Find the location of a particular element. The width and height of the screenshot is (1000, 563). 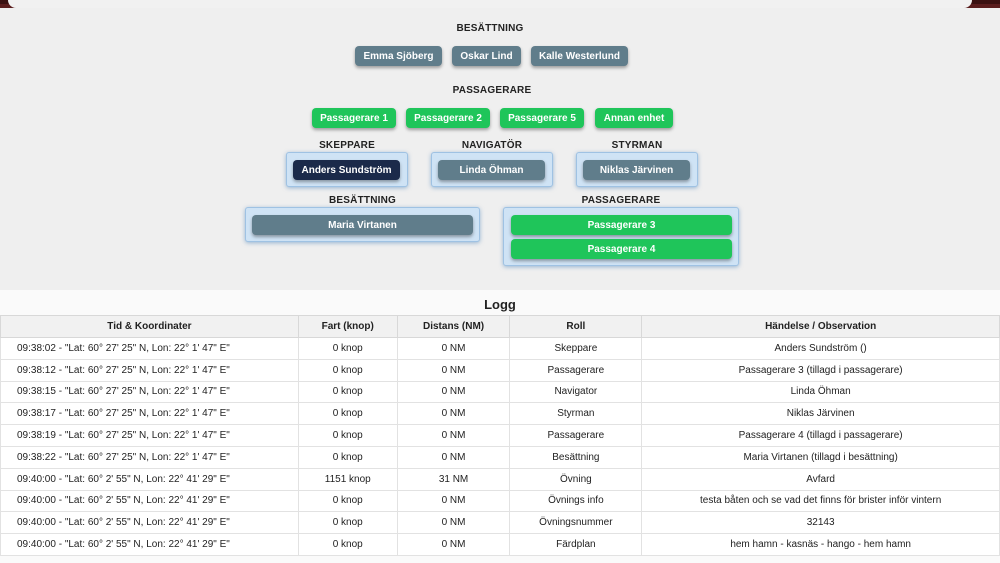

cell-event: Linda Öhman is located at coordinates (820, 392).